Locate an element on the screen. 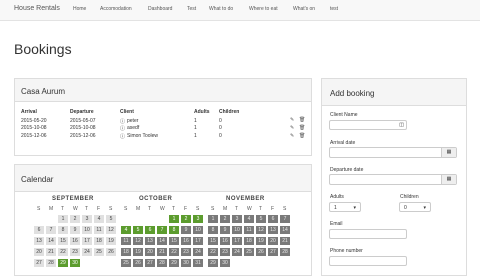 This screenshot has height=276, width=480. nav-item-where-to-eat: Where to eat is located at coordinates (263, 9).